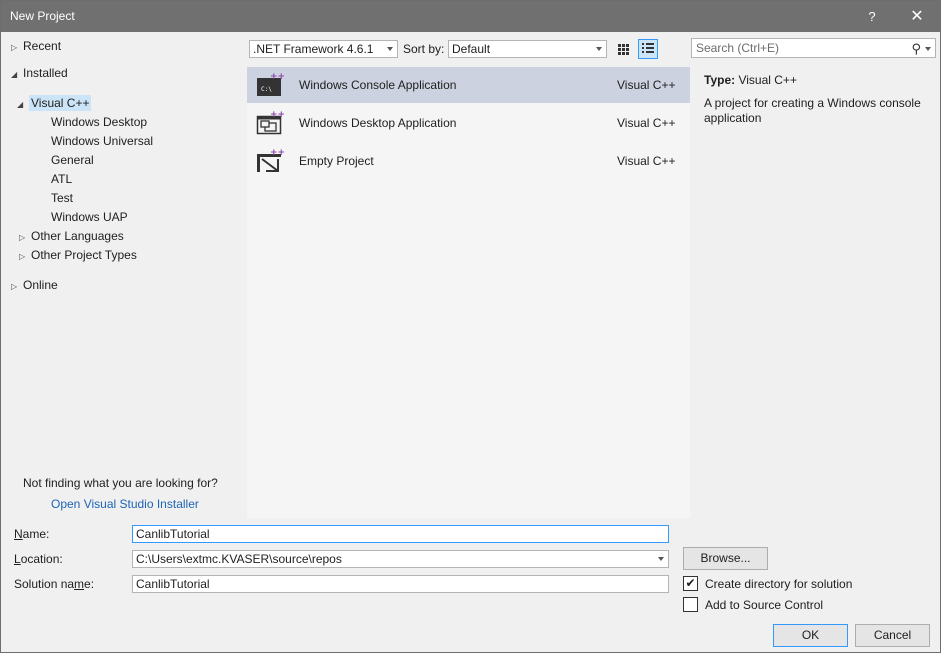 This screenshot has height=653, width=941. I want to click on solution-name-input: CanlibTutorial, so click(400, 584).